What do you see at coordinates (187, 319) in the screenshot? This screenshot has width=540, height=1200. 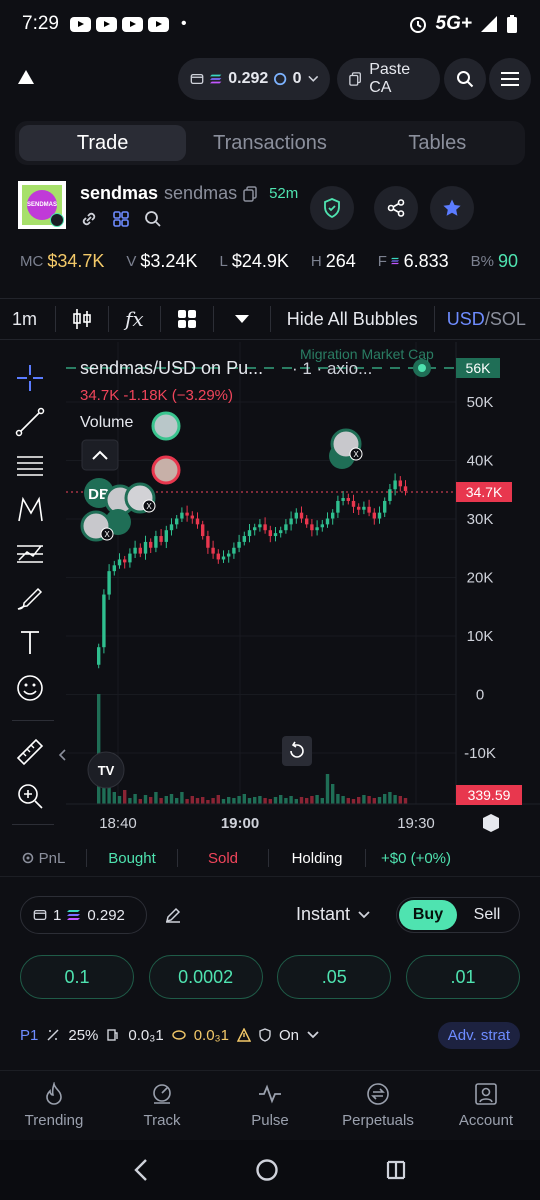 I see `layout-grid-icon` at bounding box center [187, 319].